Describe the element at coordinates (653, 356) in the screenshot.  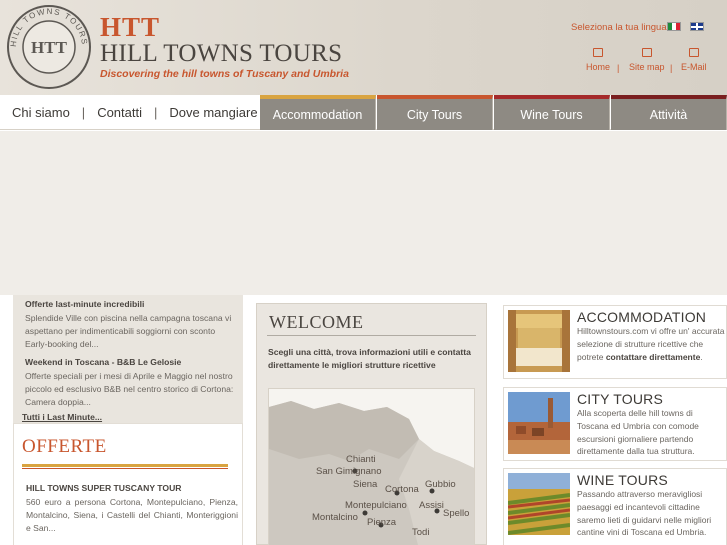
I see `accommodation-text-bold: contattare direttamente` at that location.